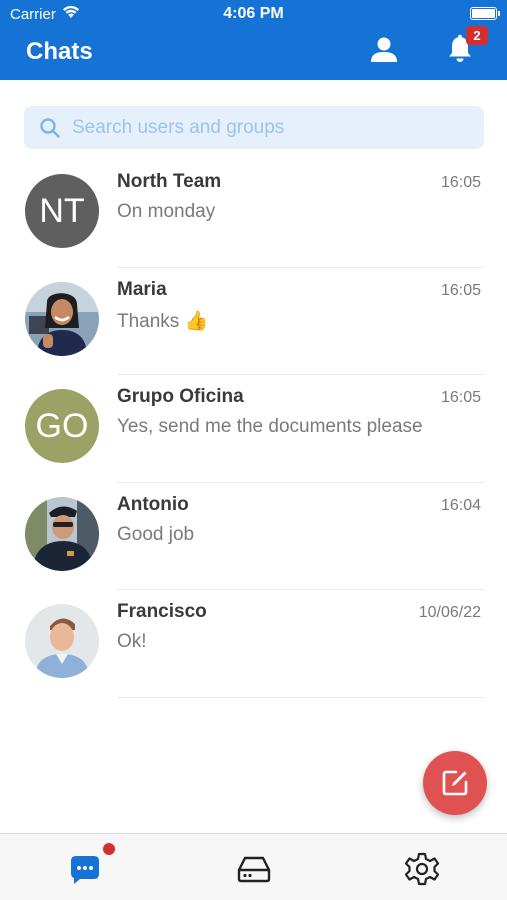  Describe the element at coordinates (180, 396) in the screenshot. I see `chat-name: Grupo Oficina` at that location.